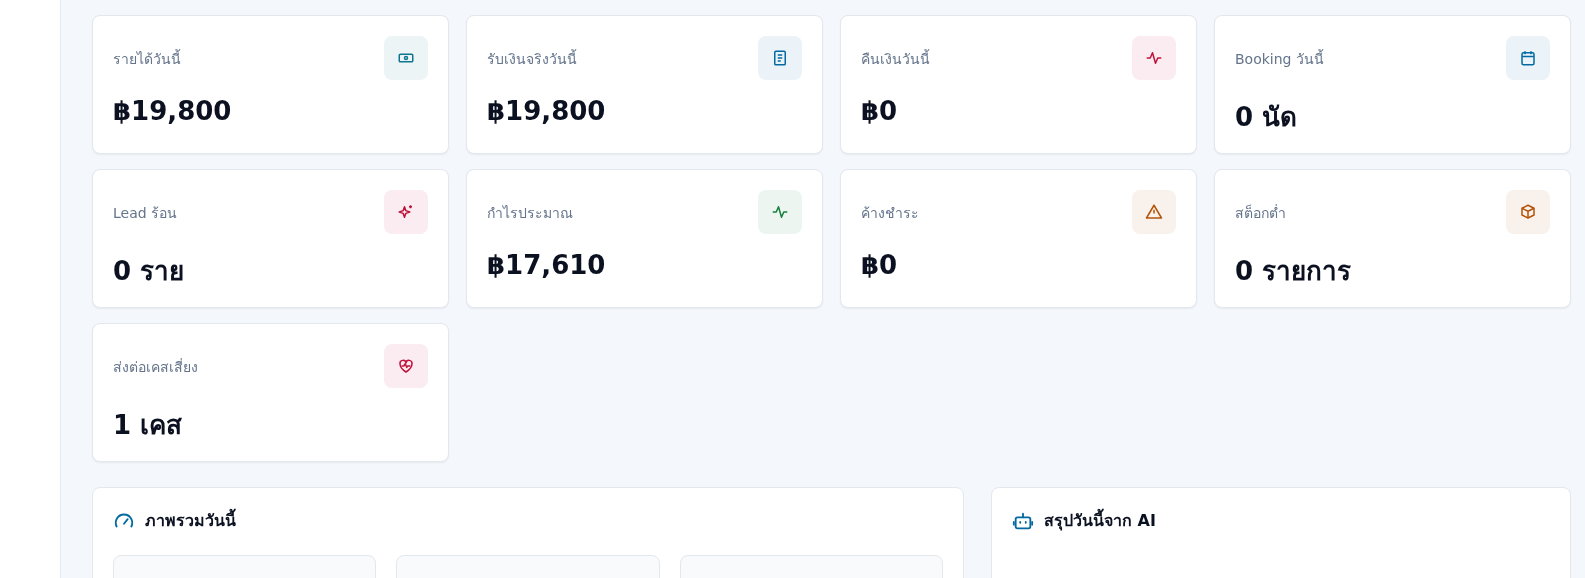 This screenshot has width=1585, height=578. I want to click on stat-value: 0 ราย, so click(149, 271).